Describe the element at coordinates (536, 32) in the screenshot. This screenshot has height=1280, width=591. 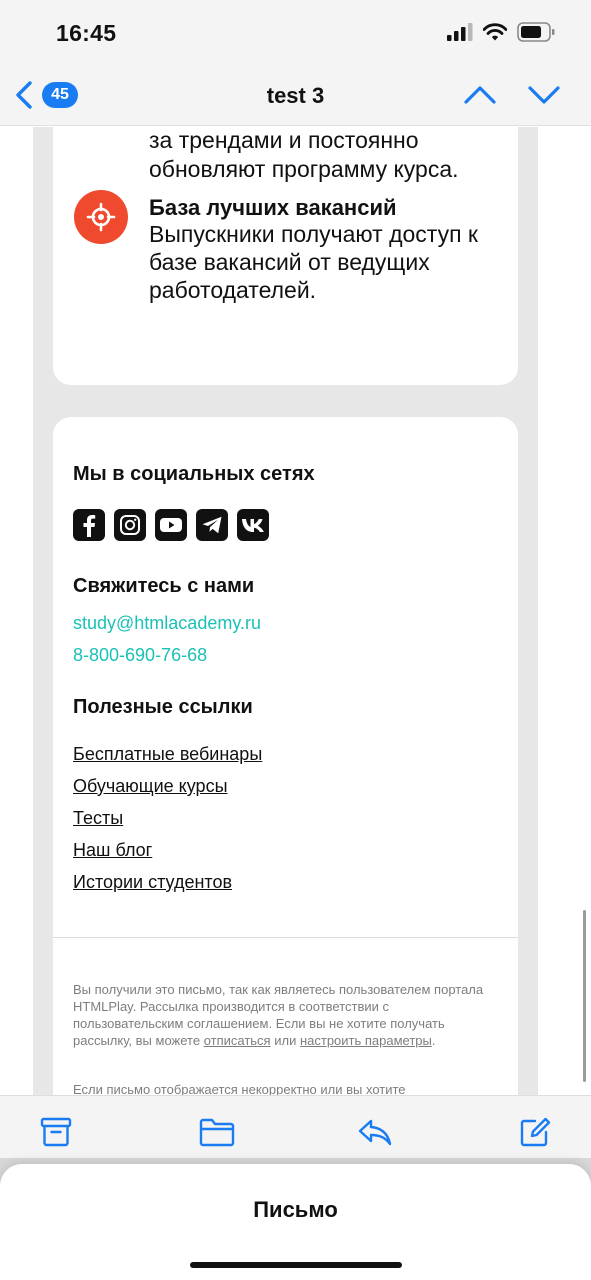
I see `battery-icon` at that location.